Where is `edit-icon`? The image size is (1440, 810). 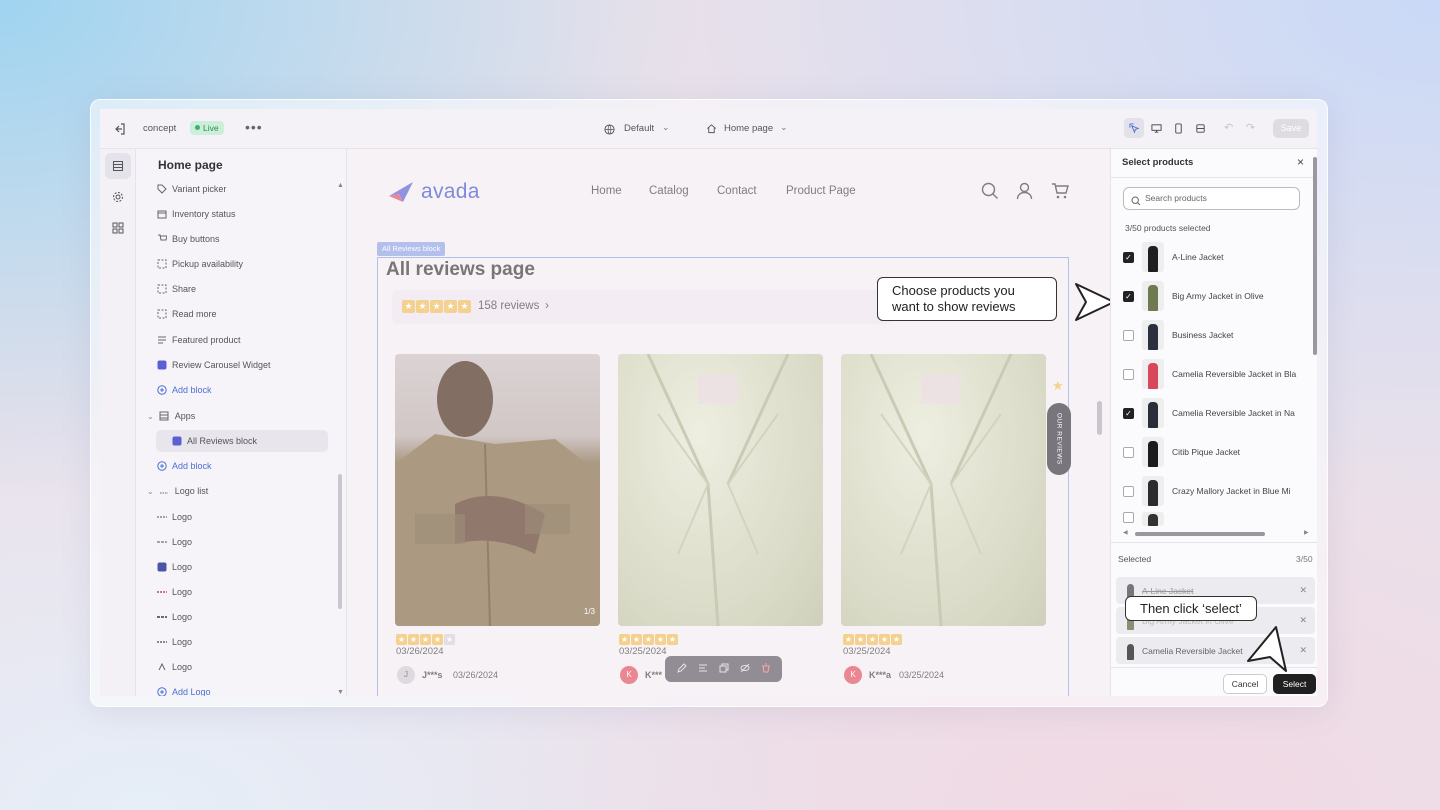 edit-icon is located at coordinates (681, 669).